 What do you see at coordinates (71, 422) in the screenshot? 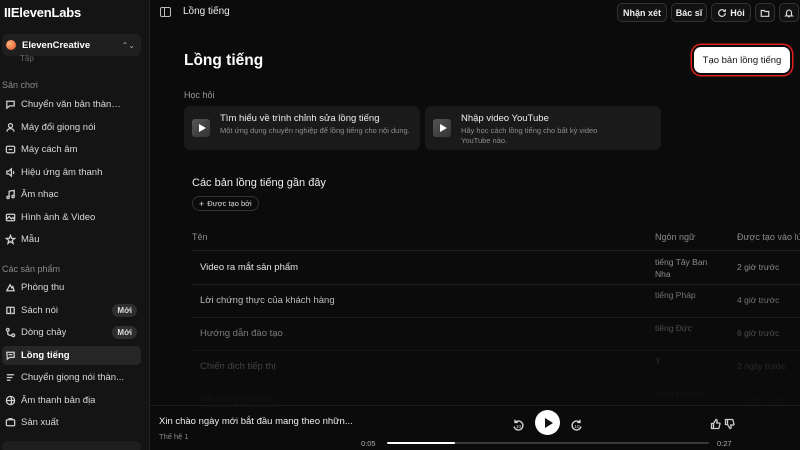
I see `sidebar-item: Sản xuất` at bounding box center [71, 422].